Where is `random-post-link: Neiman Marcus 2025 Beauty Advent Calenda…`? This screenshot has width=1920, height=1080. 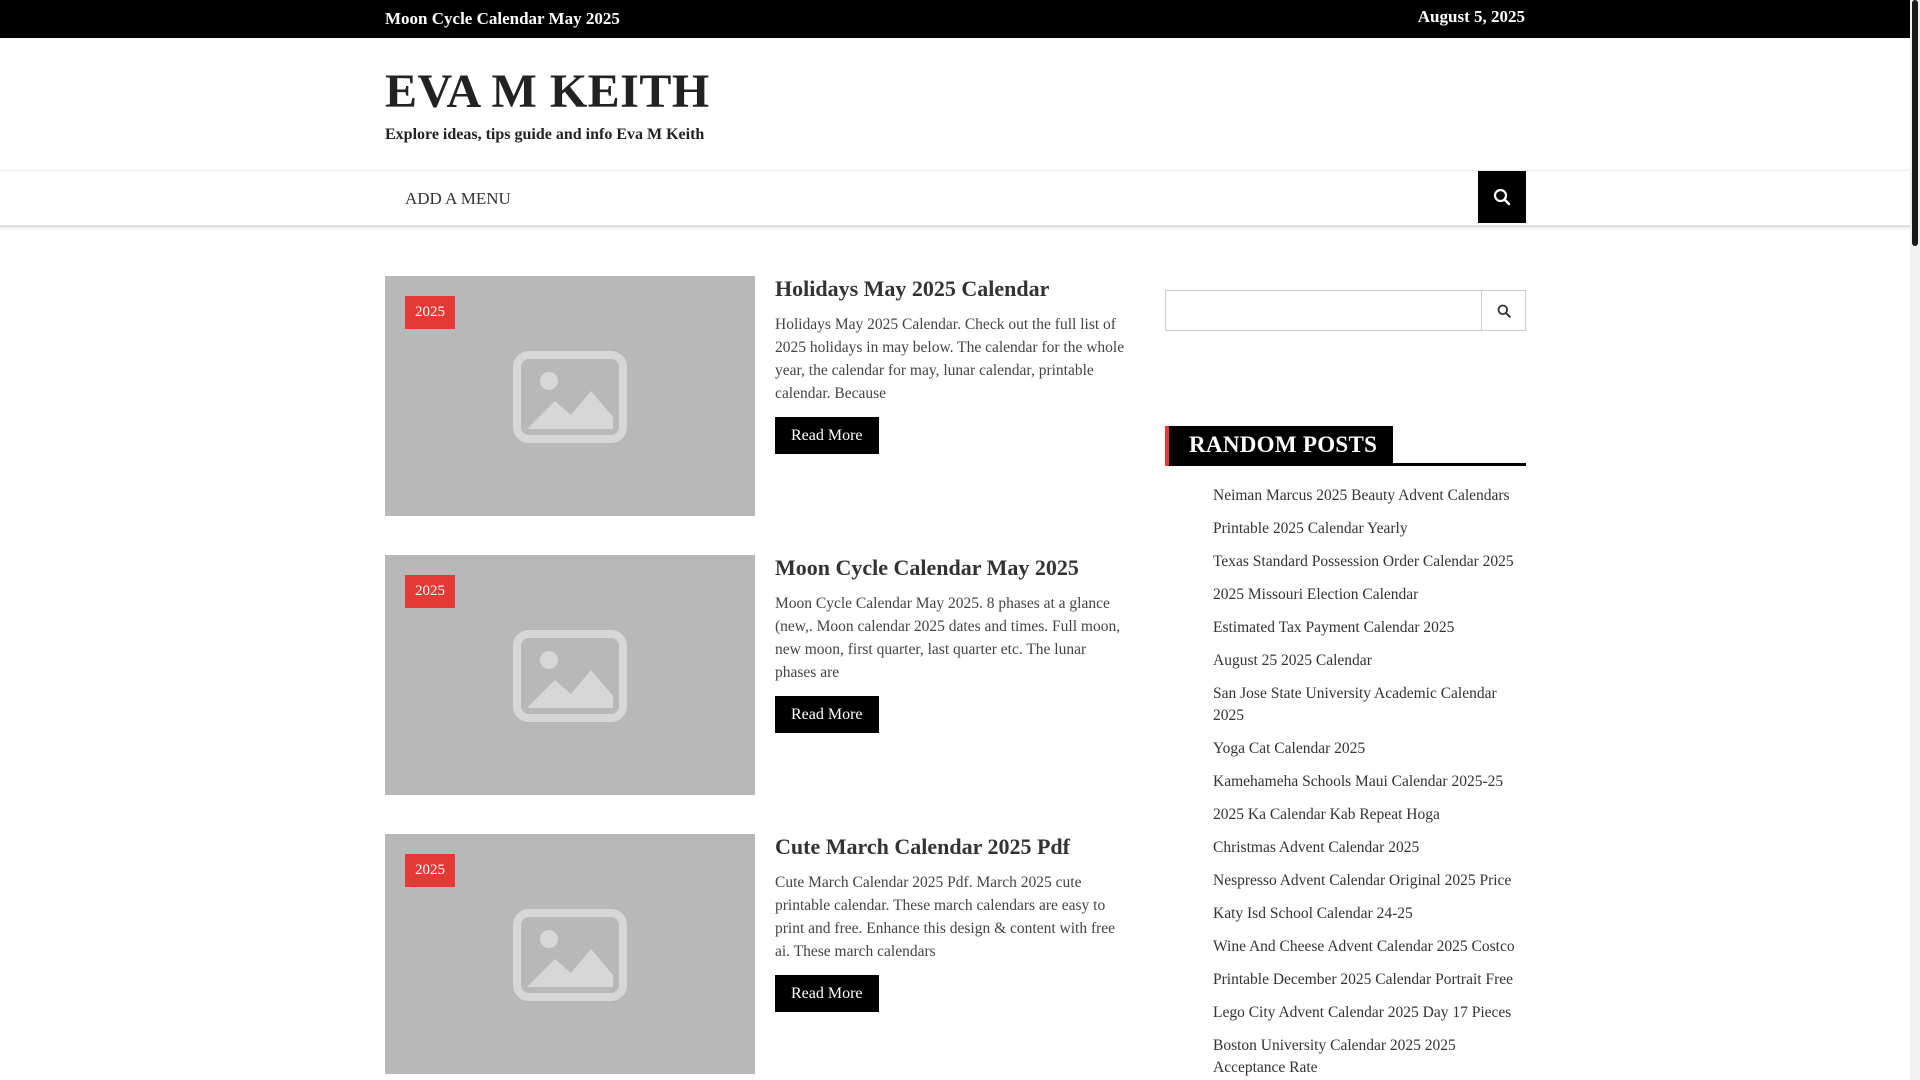 random-post-link: Neiman Marcus 2025 Beauty Advent Calenda… is located at coordinates (1369, 496).